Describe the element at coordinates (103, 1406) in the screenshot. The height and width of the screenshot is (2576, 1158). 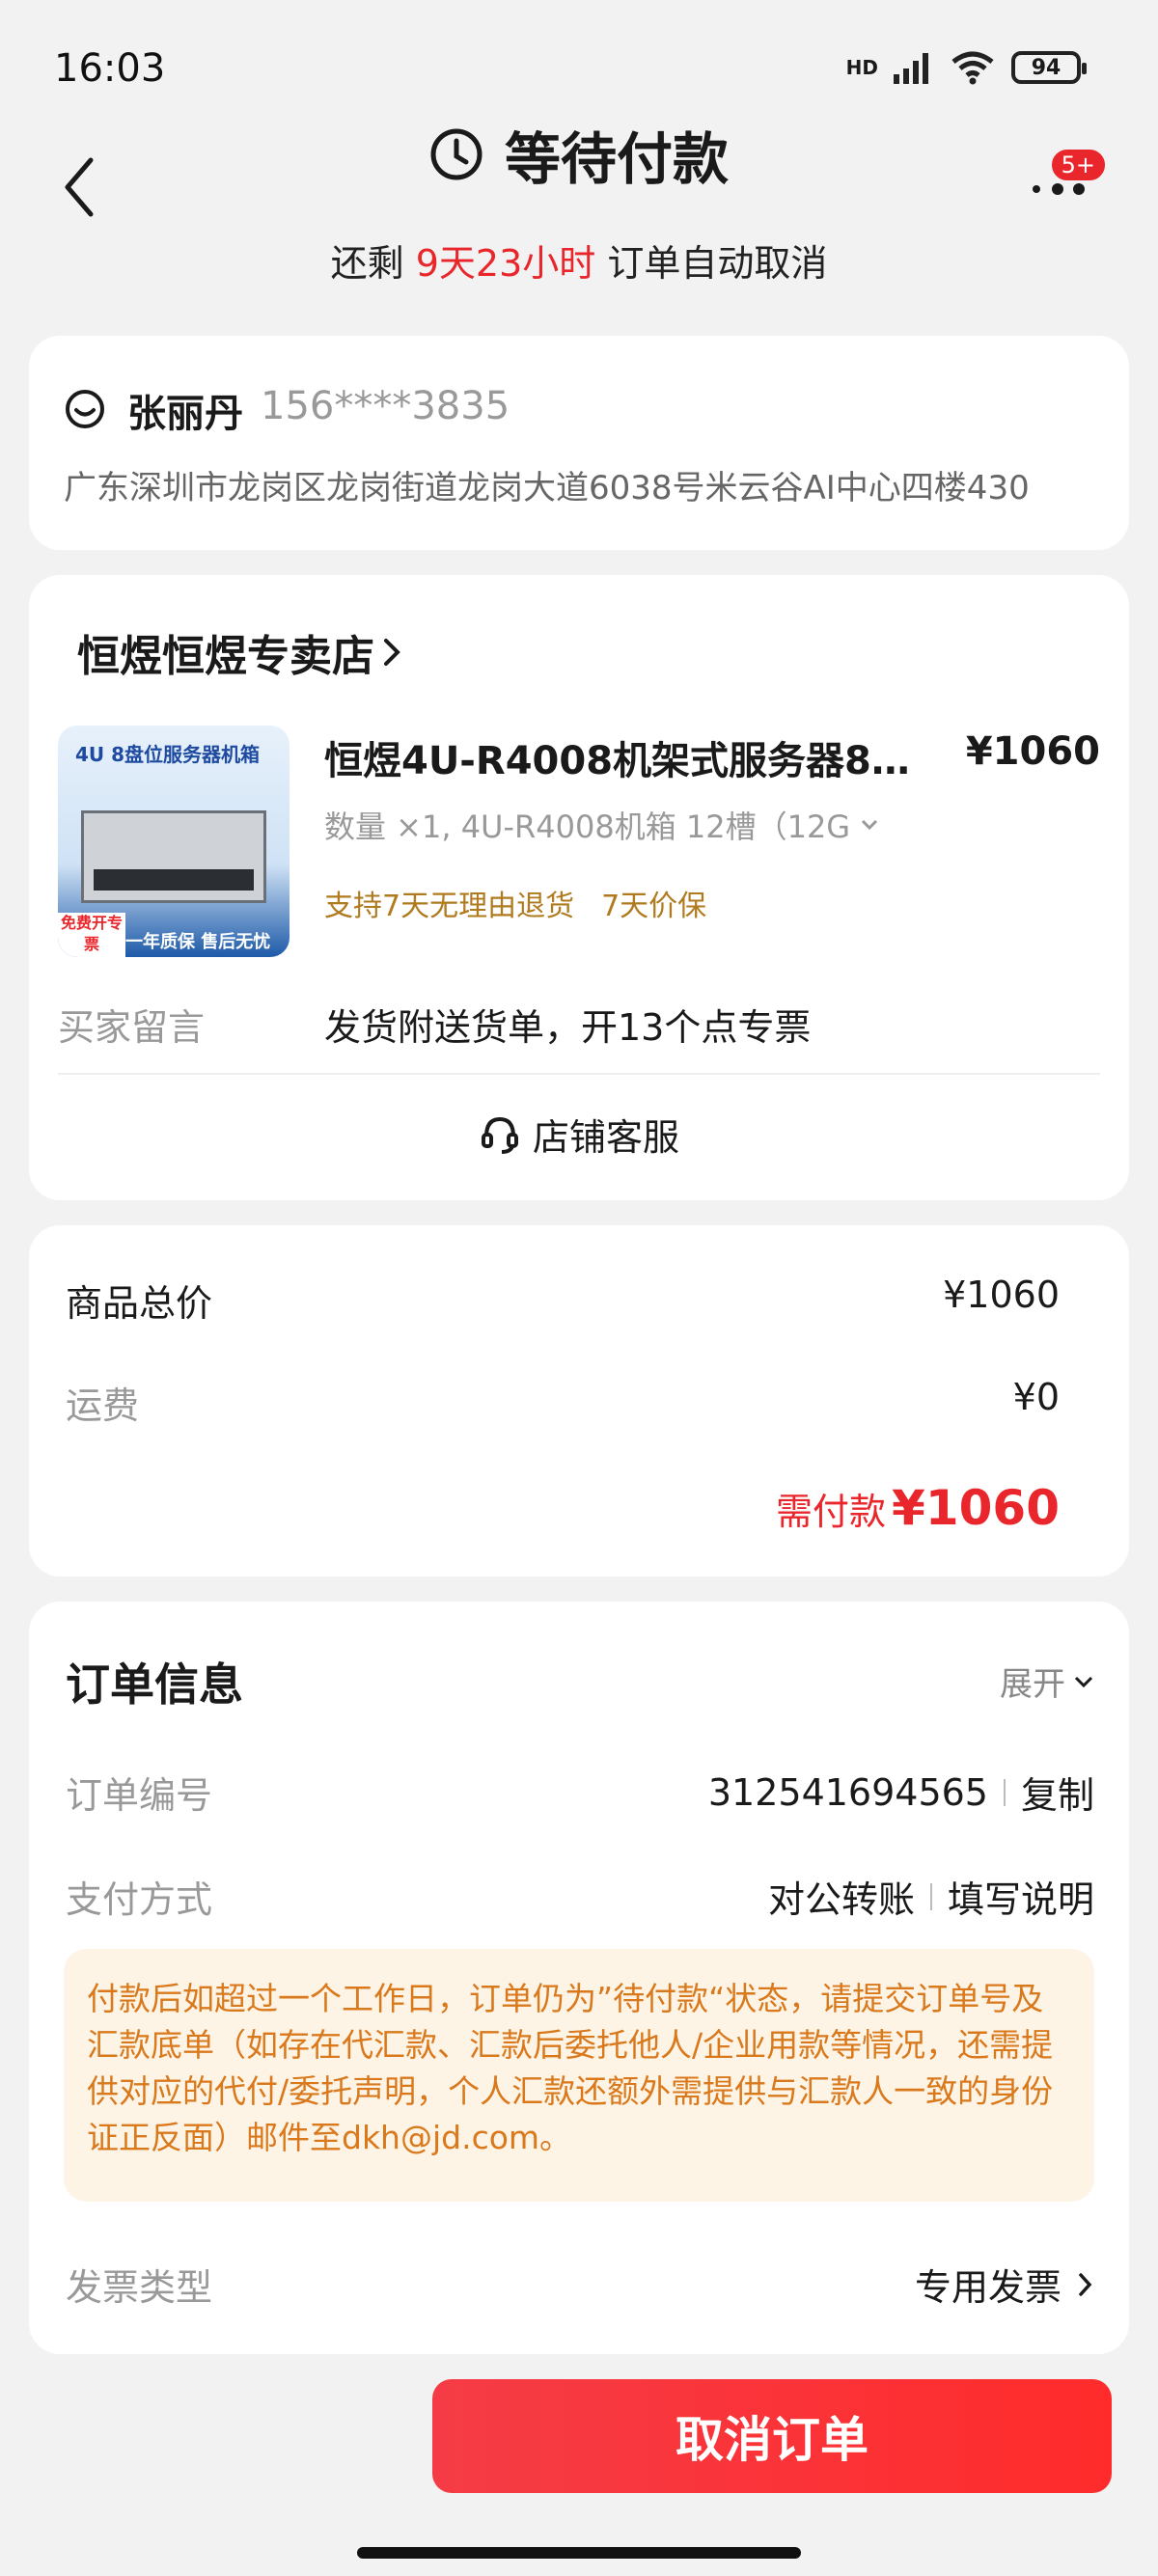
I see `shipping-label: 运费` at that location.